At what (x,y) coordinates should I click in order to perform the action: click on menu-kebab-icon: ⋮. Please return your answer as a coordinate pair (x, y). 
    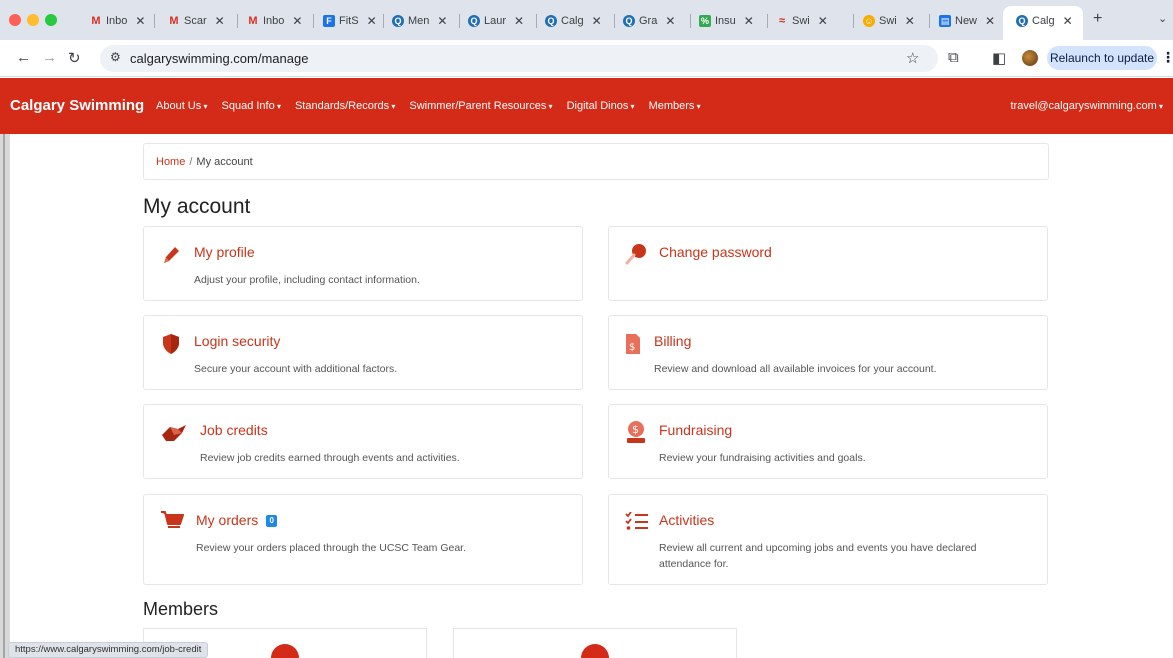
    Looking at the image, I should click on (1167, 57).